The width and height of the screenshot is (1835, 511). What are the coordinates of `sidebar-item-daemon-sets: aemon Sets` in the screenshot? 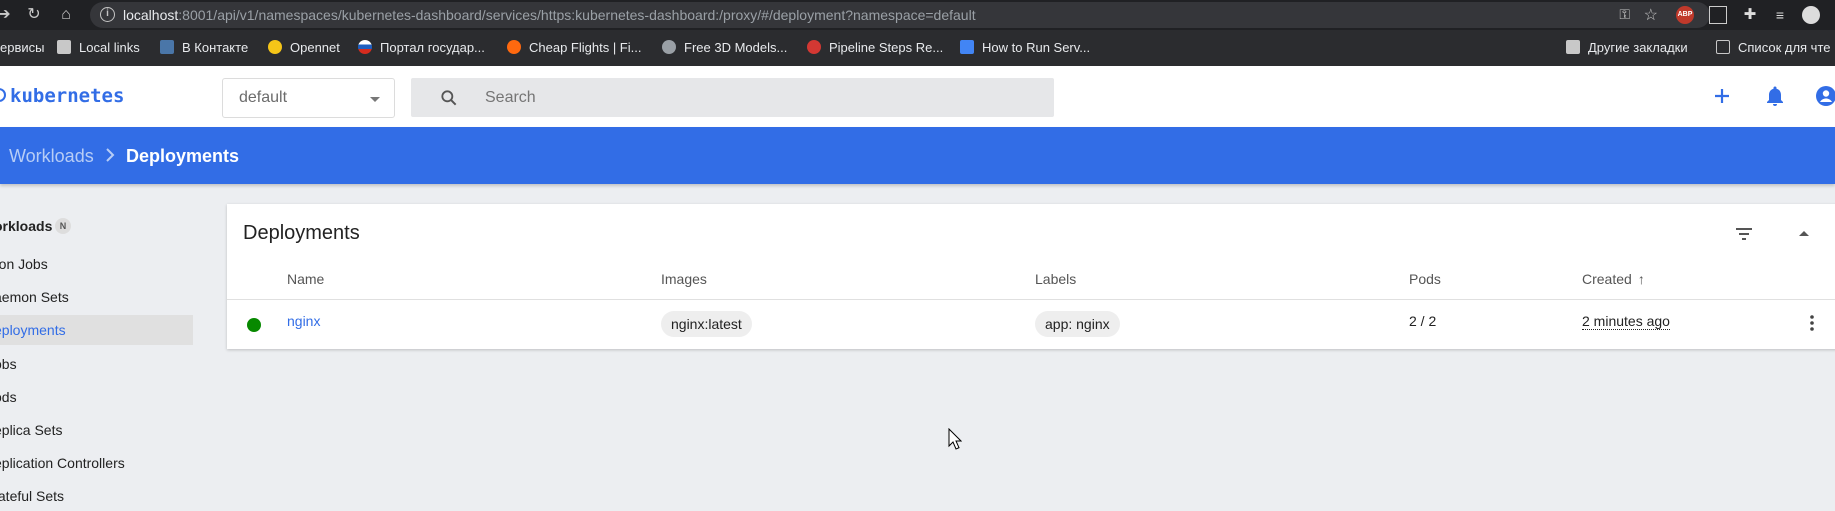 It's located at (96, 297).